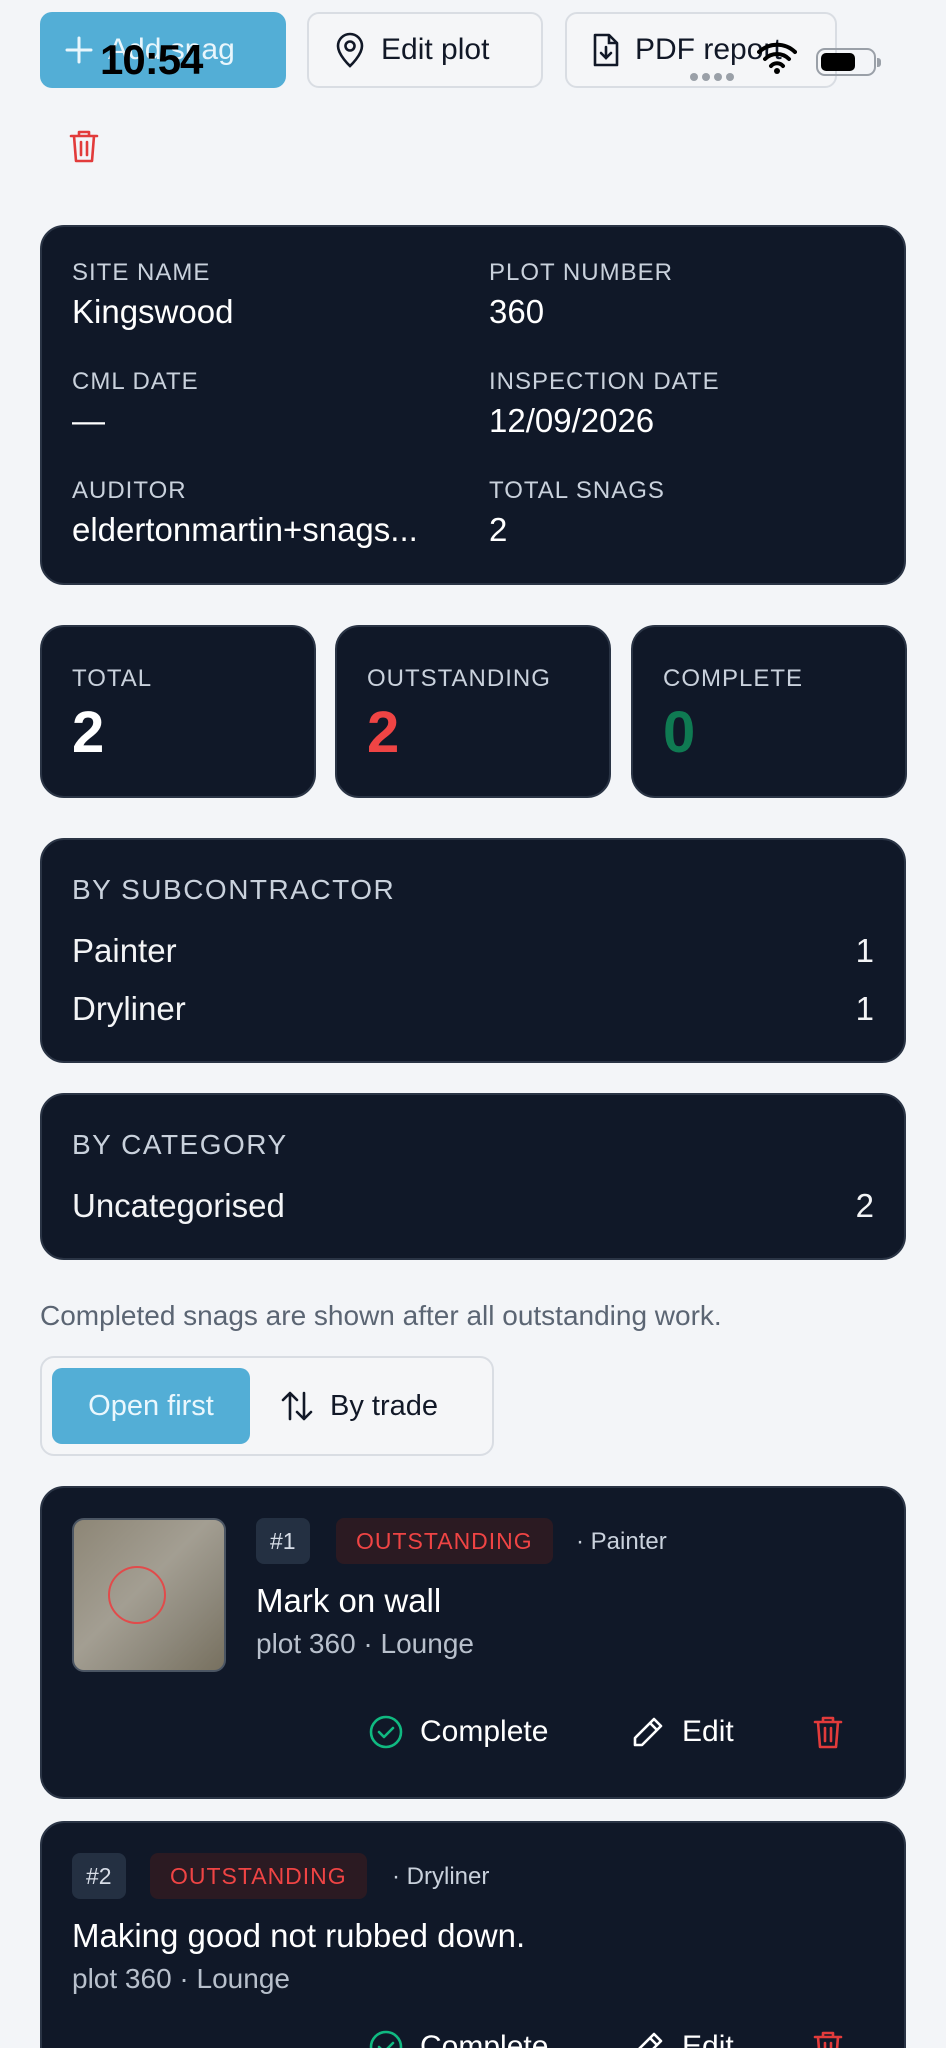  Describe the element at coordinates (234, 889) in the screenshot. I see `section-title: BY SUBCONTRACTOR` at that location.